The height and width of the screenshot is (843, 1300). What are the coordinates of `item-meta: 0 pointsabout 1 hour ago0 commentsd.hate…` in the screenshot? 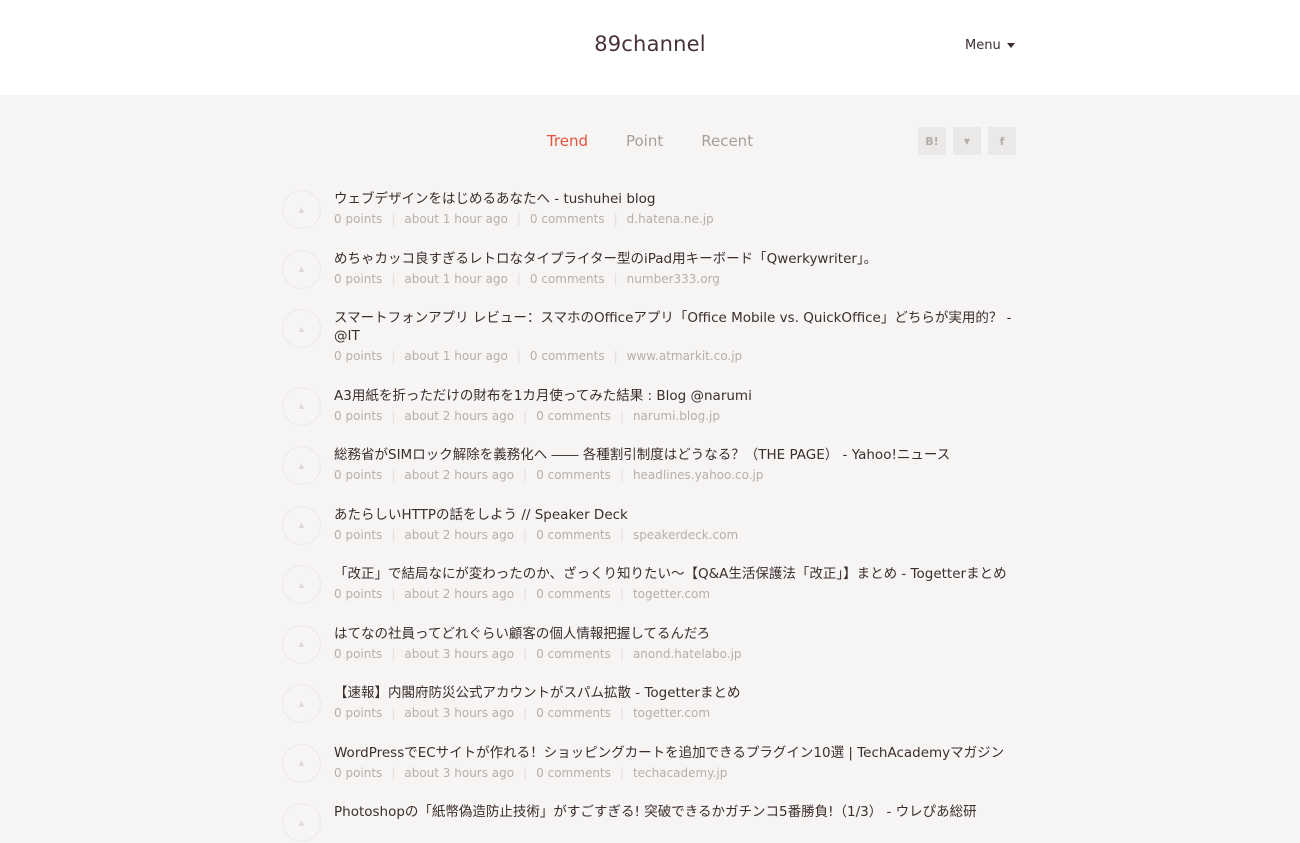 It's located at (678, 219).